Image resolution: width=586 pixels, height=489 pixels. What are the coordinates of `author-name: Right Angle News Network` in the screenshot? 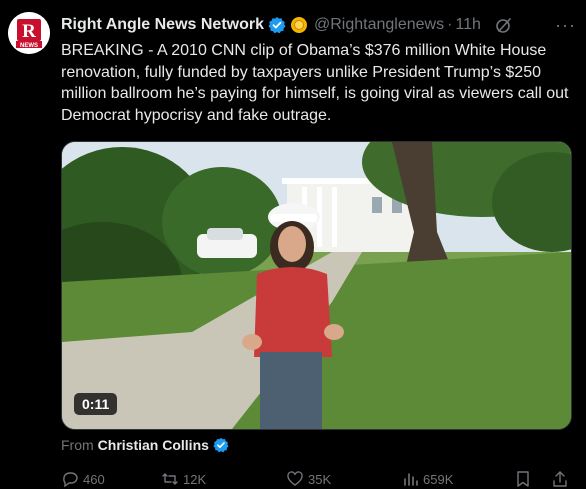 It's located at (162, 25).